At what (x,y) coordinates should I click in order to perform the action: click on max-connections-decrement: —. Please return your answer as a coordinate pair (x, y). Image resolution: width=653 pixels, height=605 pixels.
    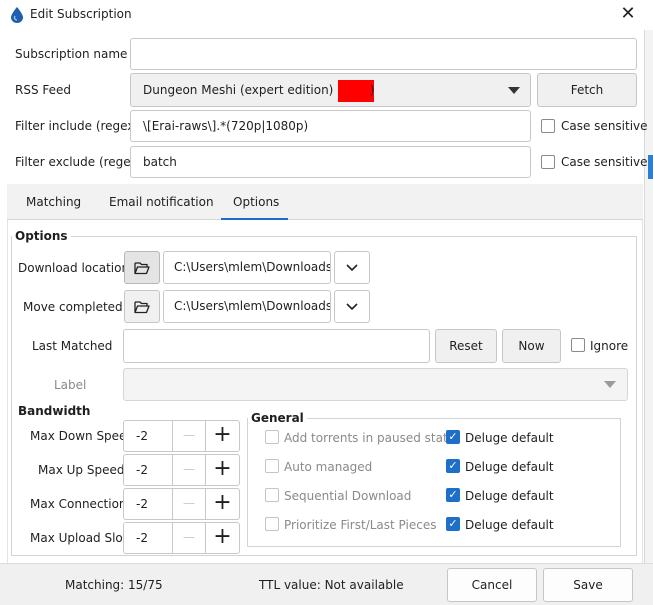
    Looking at the image, I should click on (189, 504).